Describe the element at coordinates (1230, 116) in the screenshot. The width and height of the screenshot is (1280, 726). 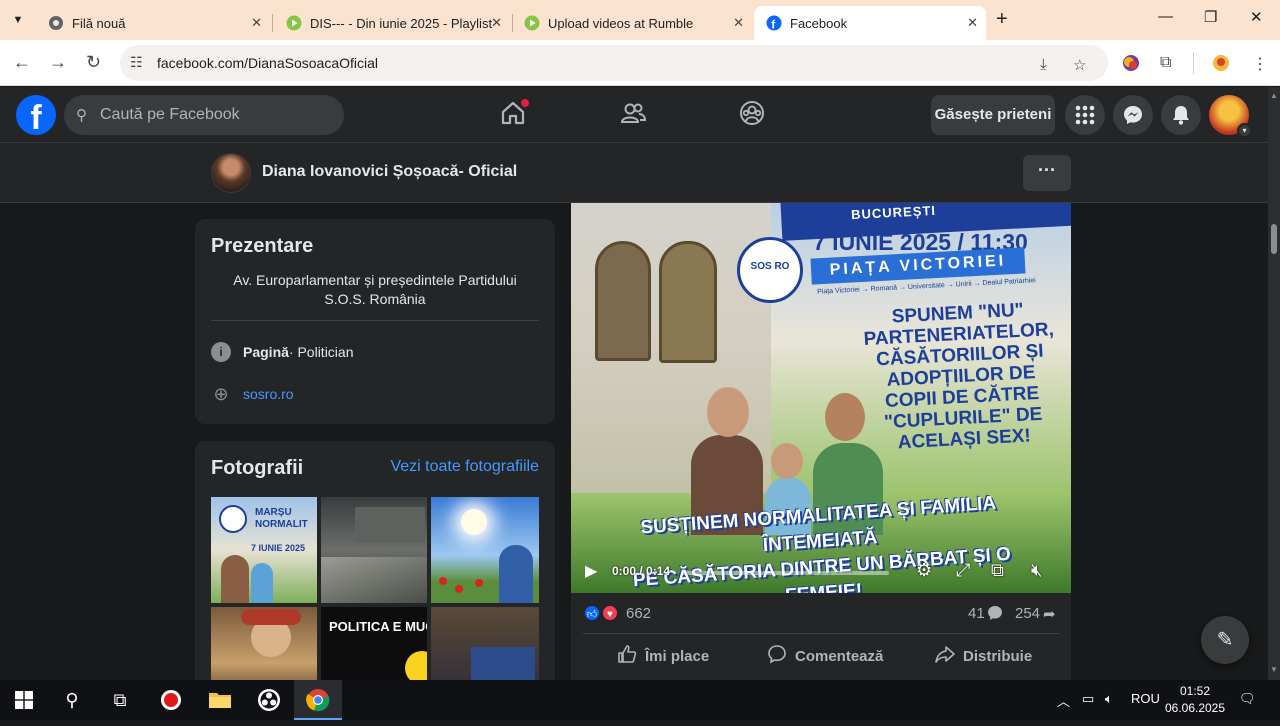
I see `account-avatar: ▾` at that location.